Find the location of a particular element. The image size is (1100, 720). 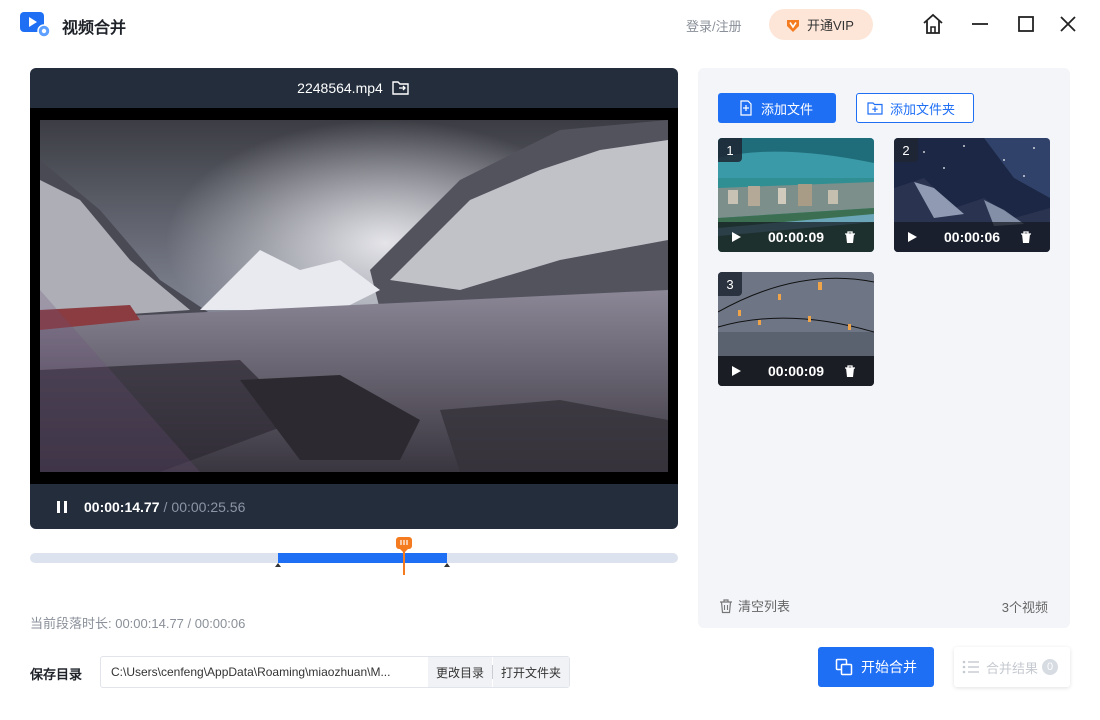

thumbnail-duration: 00:00:06 is located at coordinates (972, 237).